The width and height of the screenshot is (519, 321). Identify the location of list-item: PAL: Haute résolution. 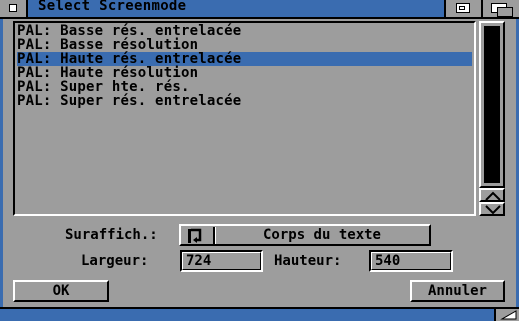
(244, 73).